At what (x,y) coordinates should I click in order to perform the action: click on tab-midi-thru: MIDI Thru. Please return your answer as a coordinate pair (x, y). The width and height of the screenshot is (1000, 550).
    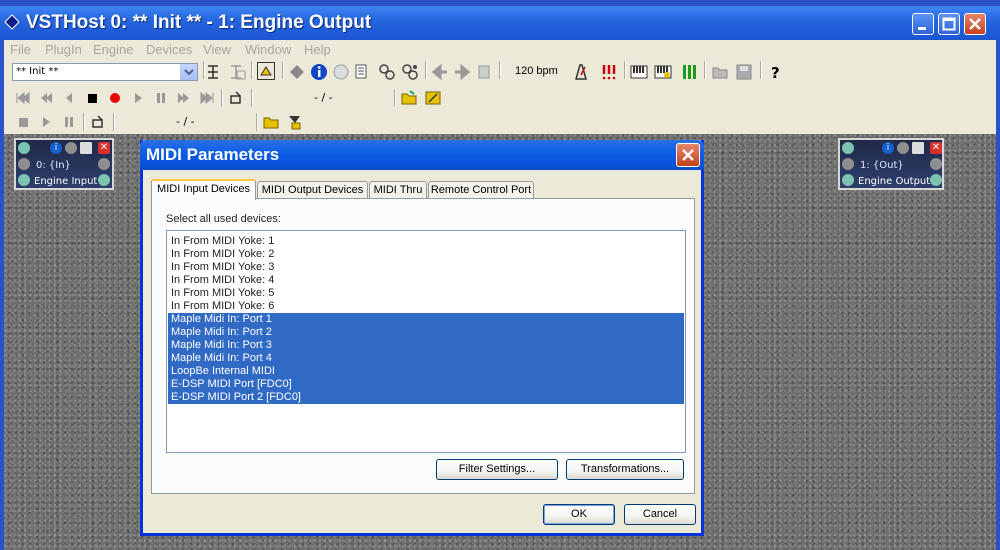
    Looking at the image, I should click on (398, 190).